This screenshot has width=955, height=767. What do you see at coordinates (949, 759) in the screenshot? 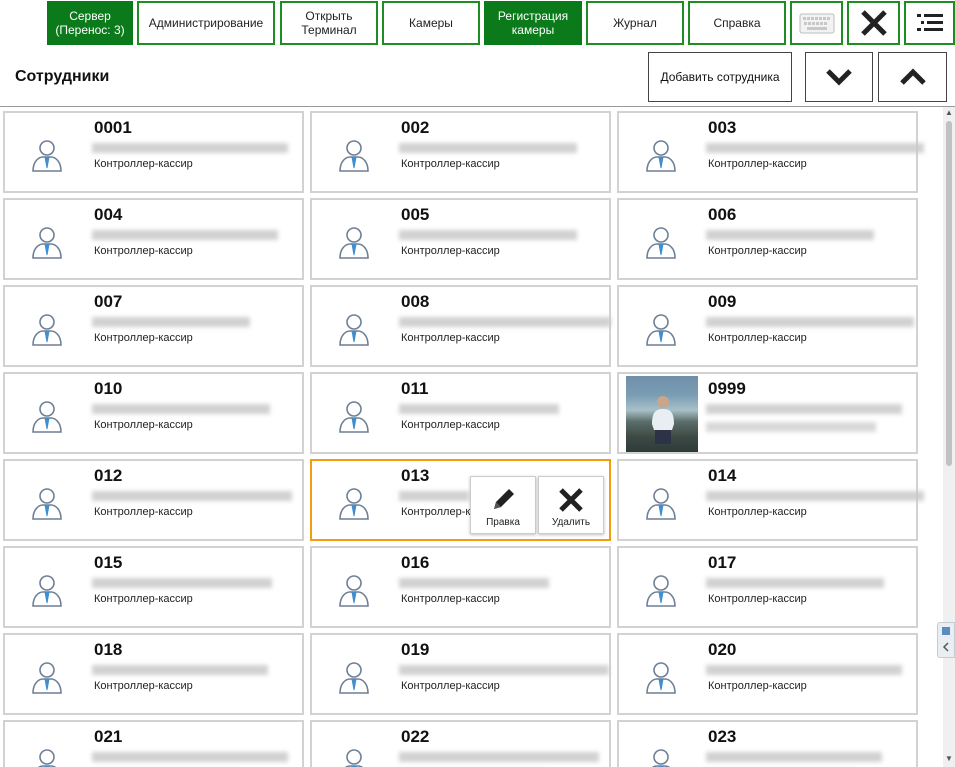
I see `scroll-down-arrow-icon: ▼` at bounding box center [949, 759].